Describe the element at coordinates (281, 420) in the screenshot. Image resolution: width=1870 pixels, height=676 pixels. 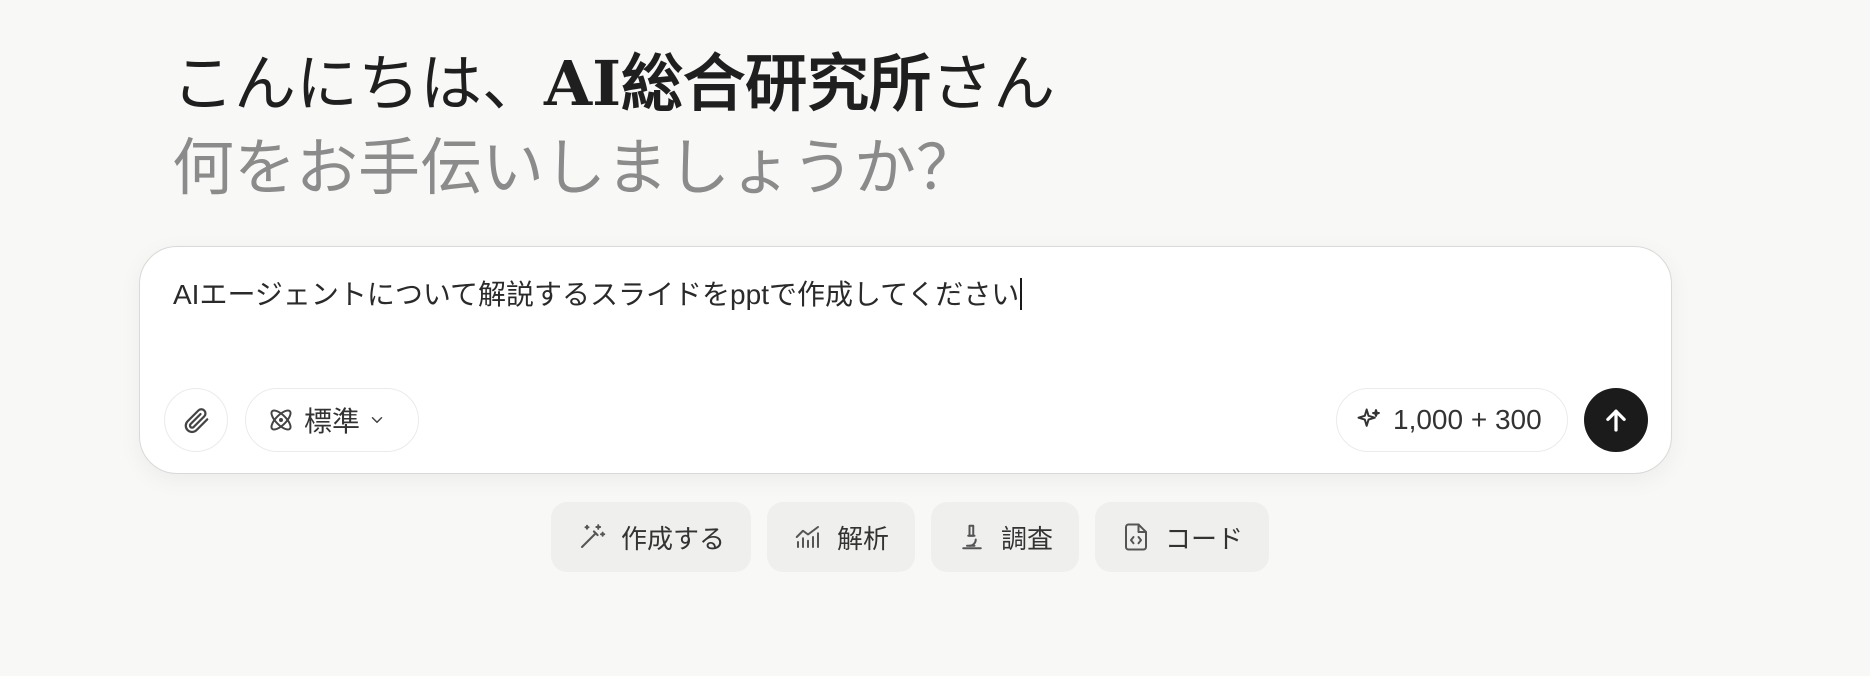
I see `atom-icon` at that location.